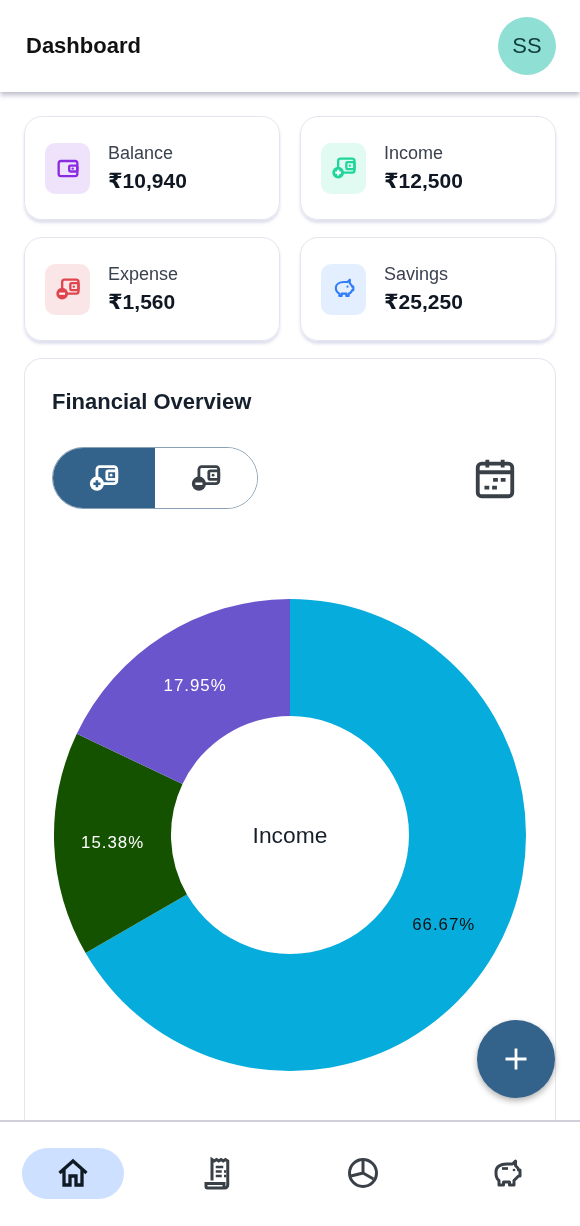 The height and width of the screenshot is (1226, 580). What do you see at coordinates (444, 924) in the screenshot?
I see `slice-label: 66.67%` at bounding box center [444, 924].